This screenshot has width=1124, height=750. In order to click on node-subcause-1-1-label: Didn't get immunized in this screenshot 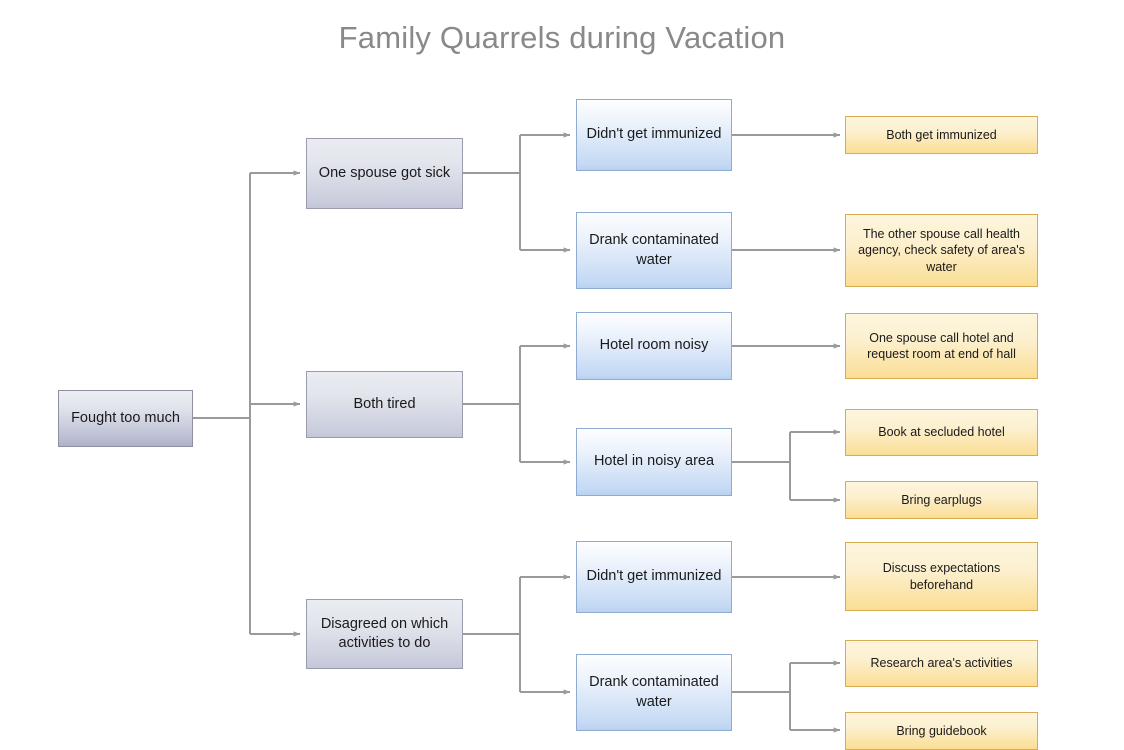, I will do `click(654, 134)`.